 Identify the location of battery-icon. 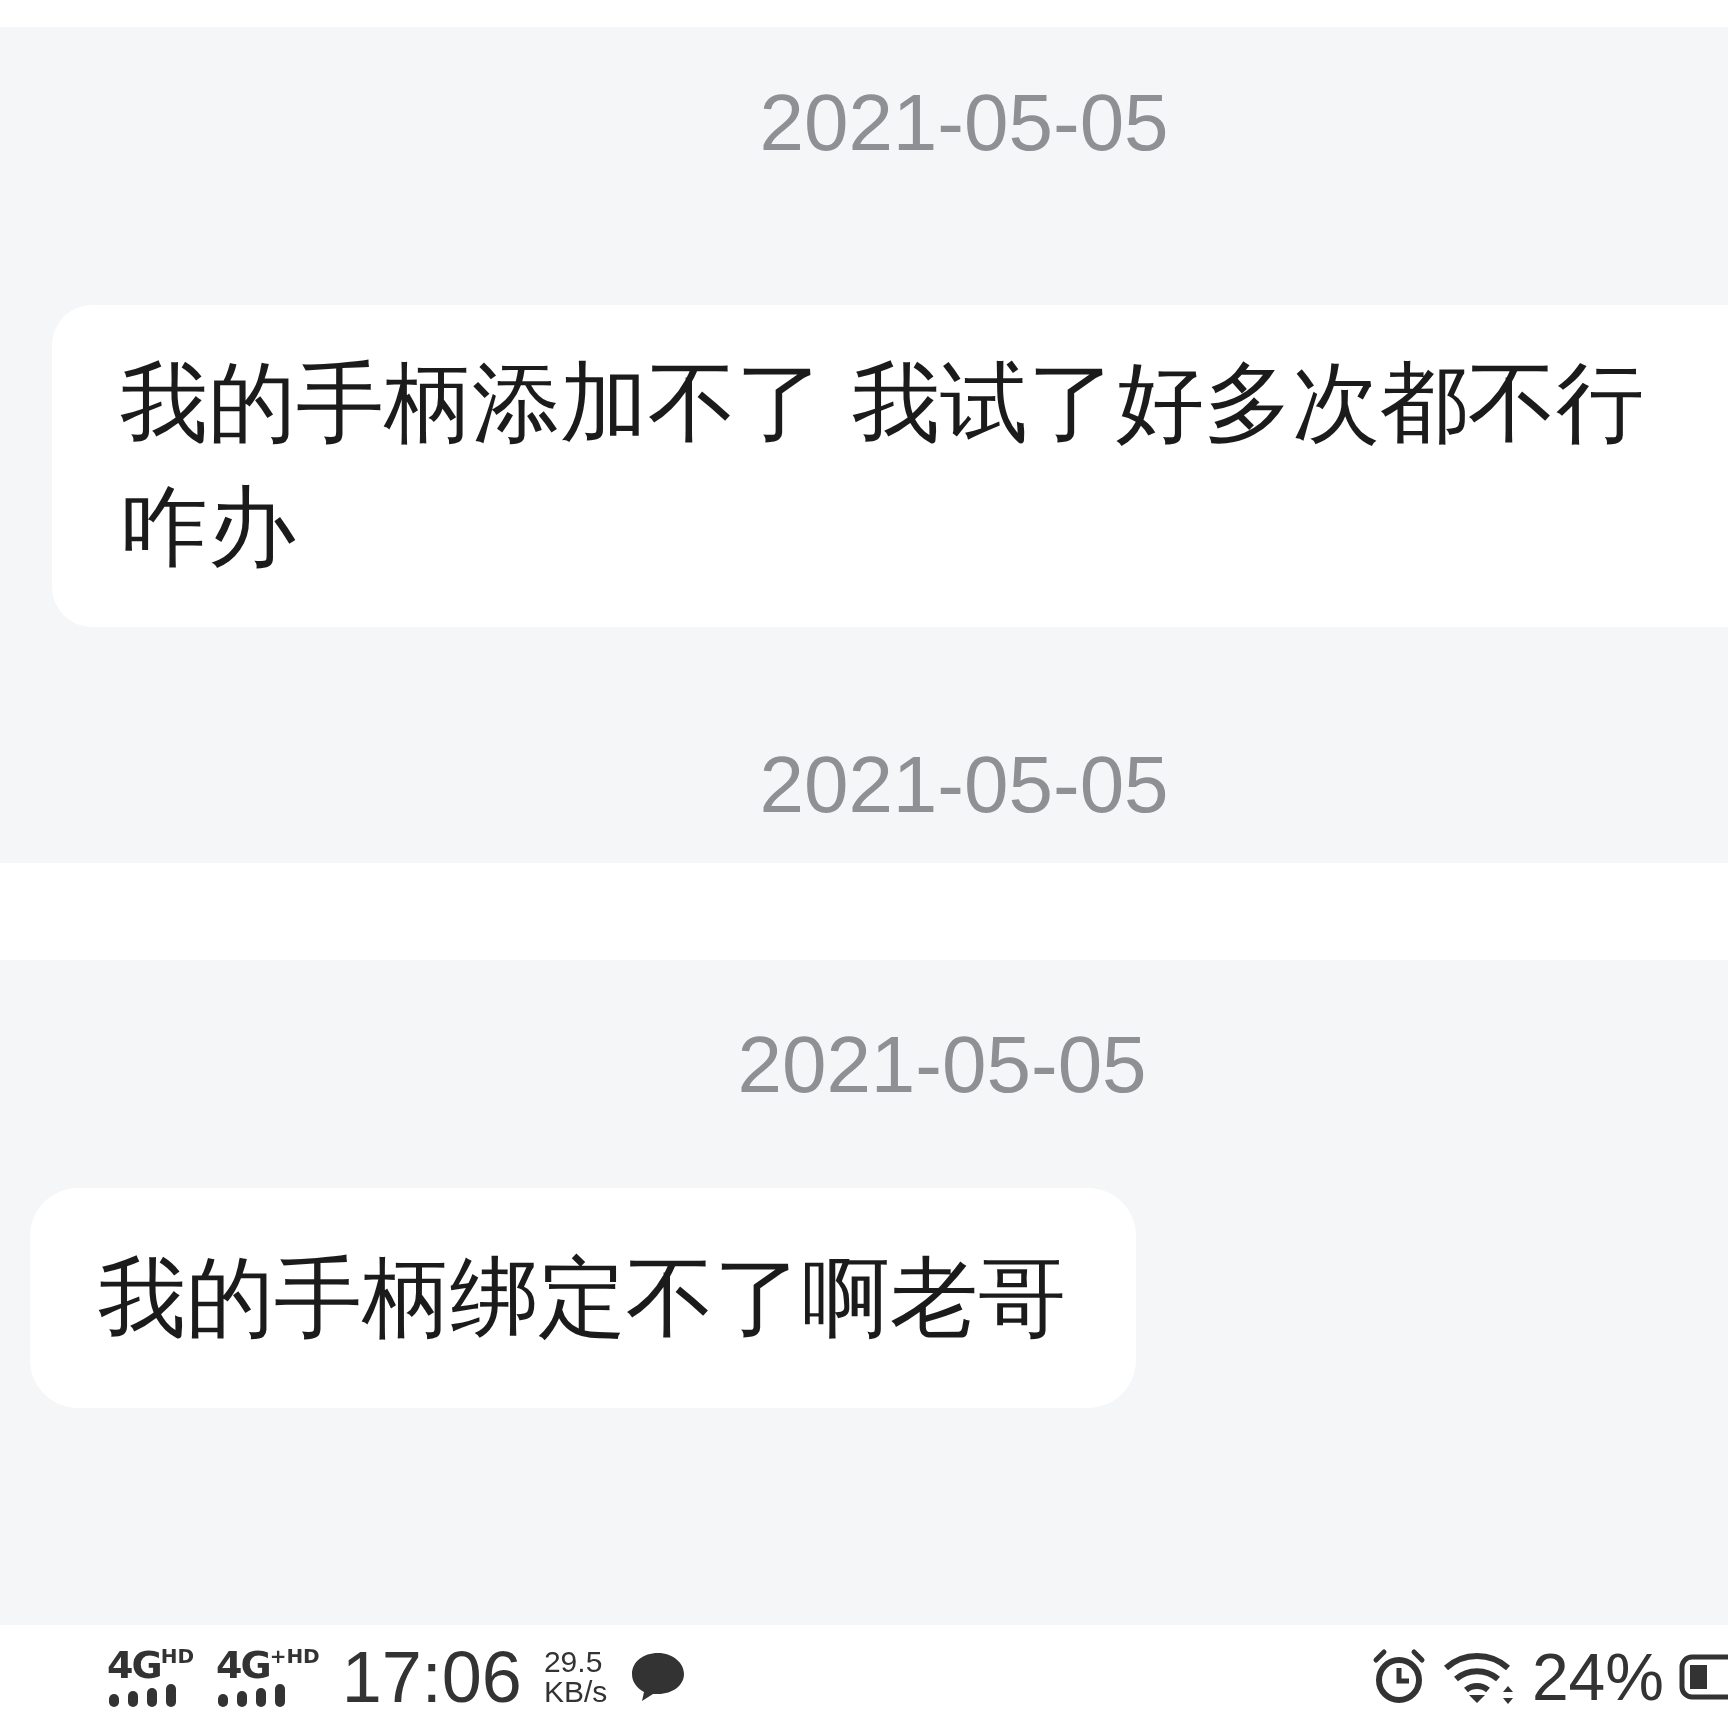
(1703, 1676).